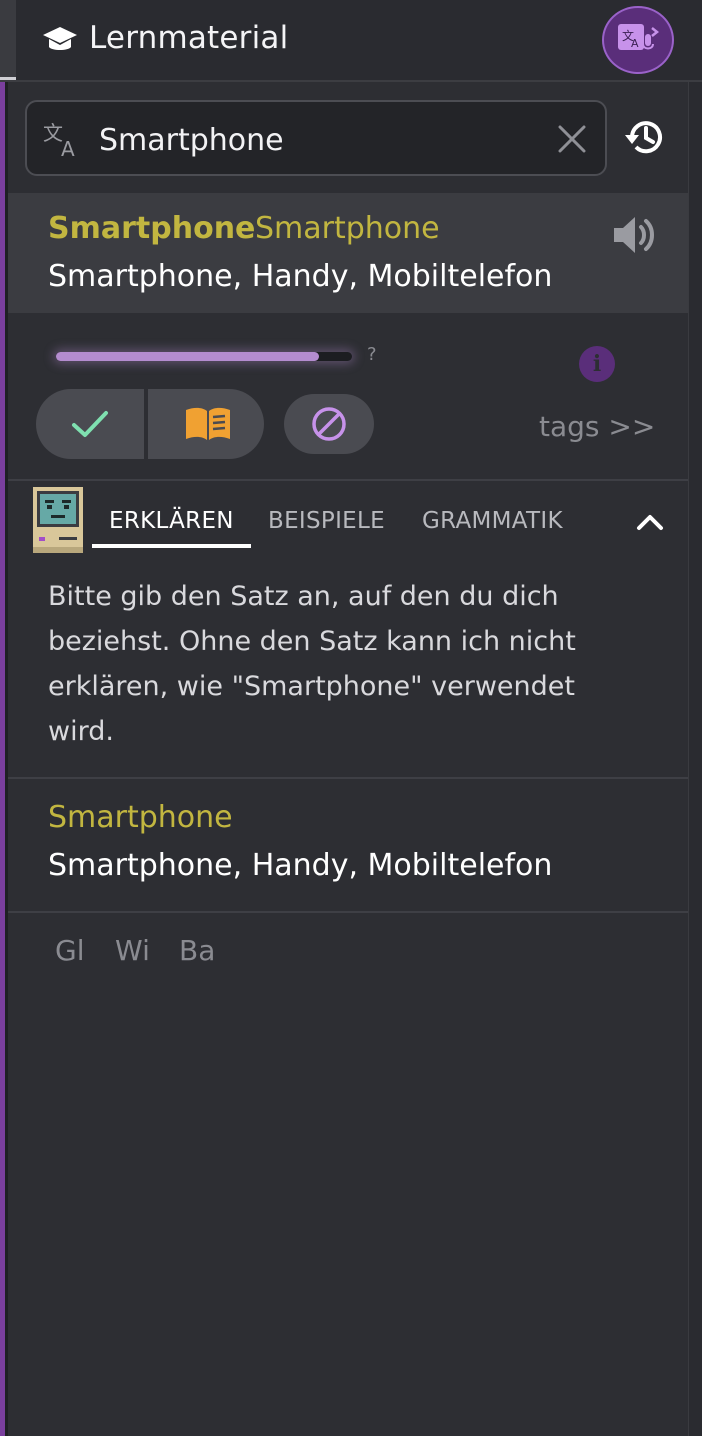 This screenshot has height=1436, width=702. Describe the element at coordinates (150, 424) in the screenshot. I see `status-button-group` at that location.